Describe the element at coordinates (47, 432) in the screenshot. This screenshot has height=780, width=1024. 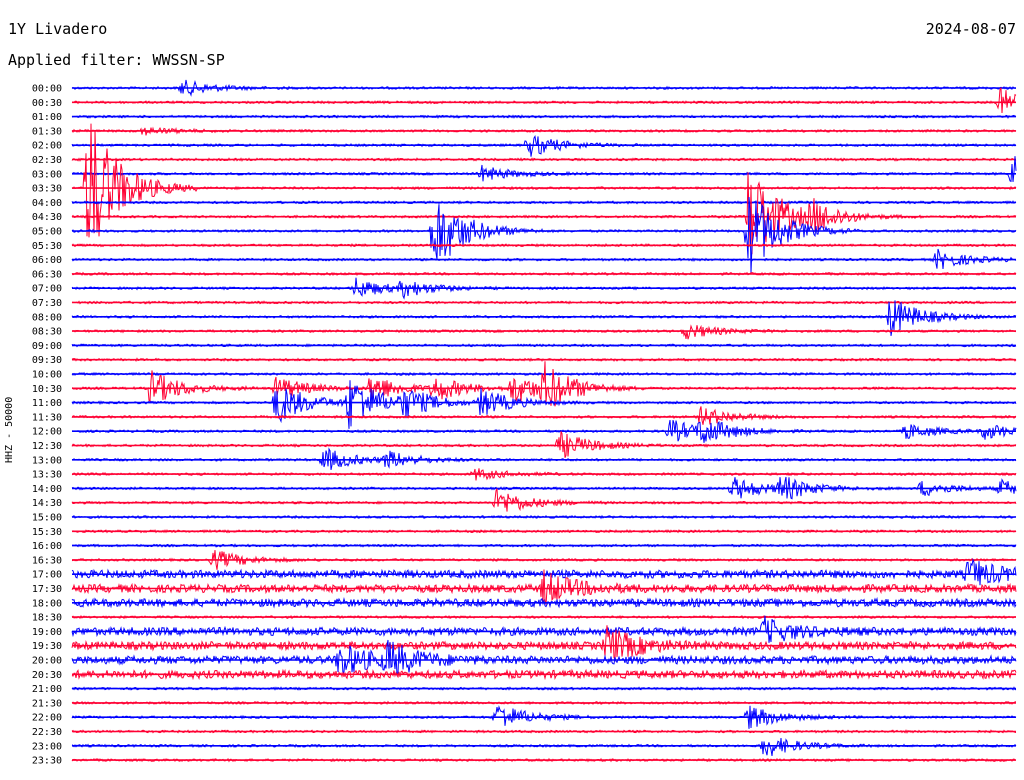
I see `row-time-label: 12:00` at that location.